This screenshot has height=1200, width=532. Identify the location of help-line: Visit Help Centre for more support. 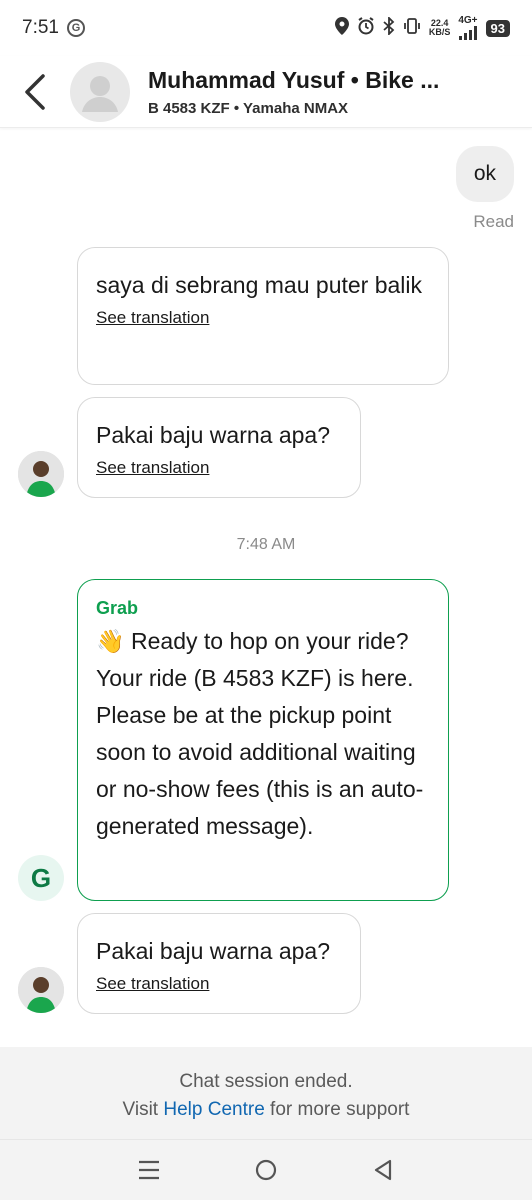
(266, 1110).